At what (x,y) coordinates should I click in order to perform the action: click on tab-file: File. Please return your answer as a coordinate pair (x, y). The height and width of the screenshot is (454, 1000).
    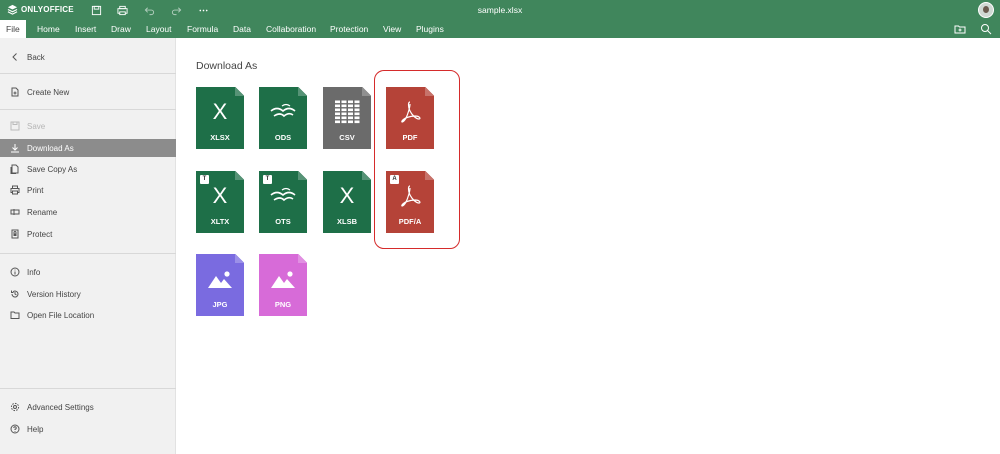
    Looking at the image, I should click on (13, 29).